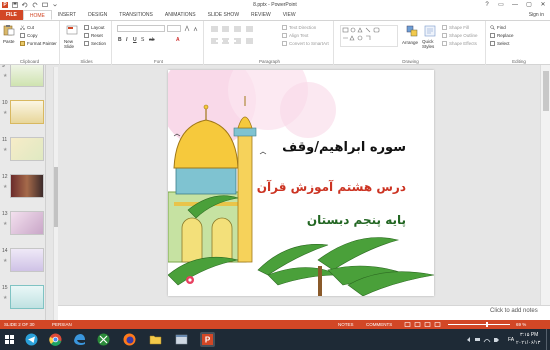 This screenshot has width=550, height=350. Describe the element at coordinates (529, 335) in the screenshot. I see `taskbar-time: ۳:۱۵ PM` at that location.